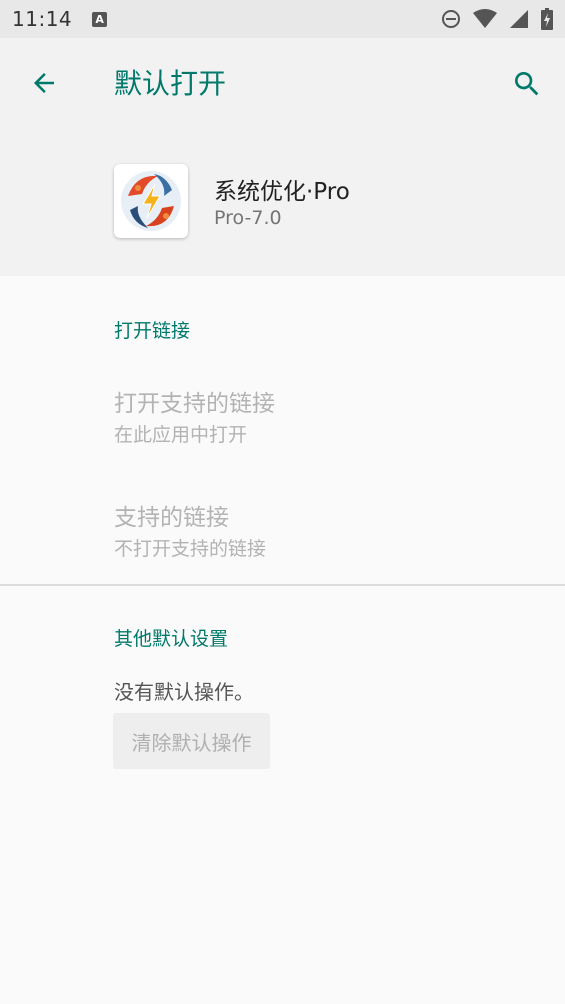 The image size is (565, 1004). I want to click on app-version: Pro-7.0, so click(248, 218).